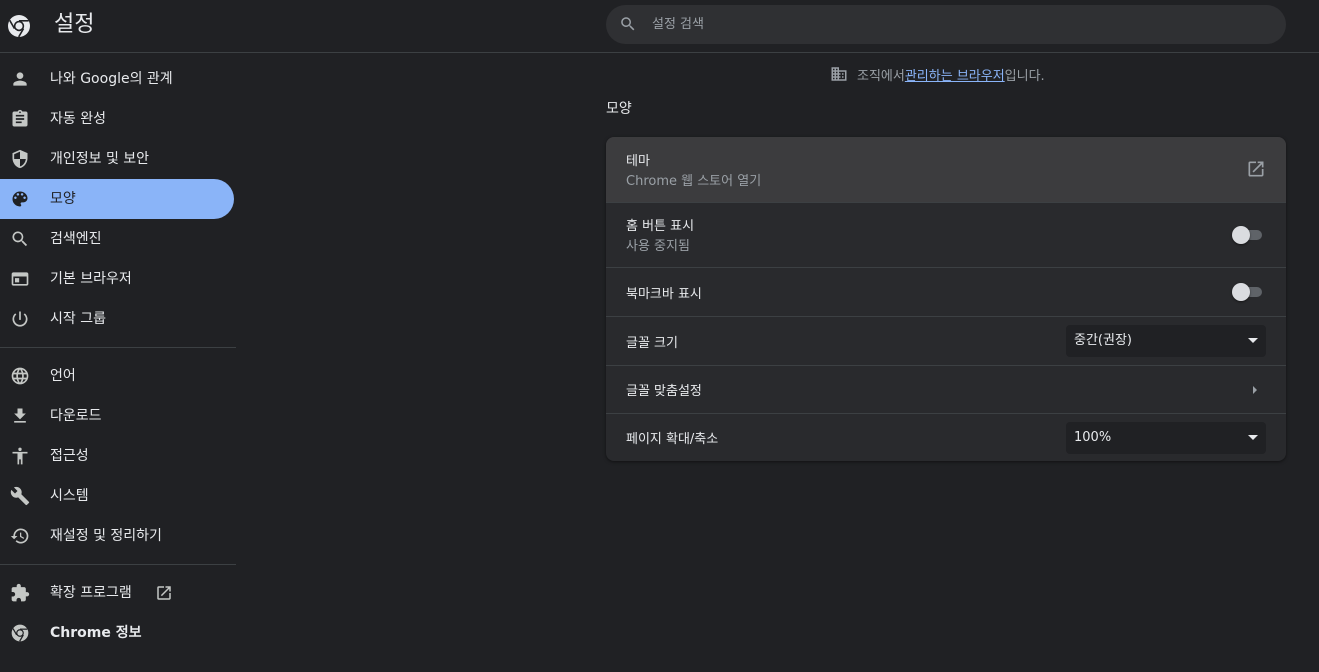 Image resolution: width=1319 pixels, height=672 pixels. Describe the element at coordinates (78, 319) in the screenshot. I see `sidebar-item-label: 시작 그룹` at that location.